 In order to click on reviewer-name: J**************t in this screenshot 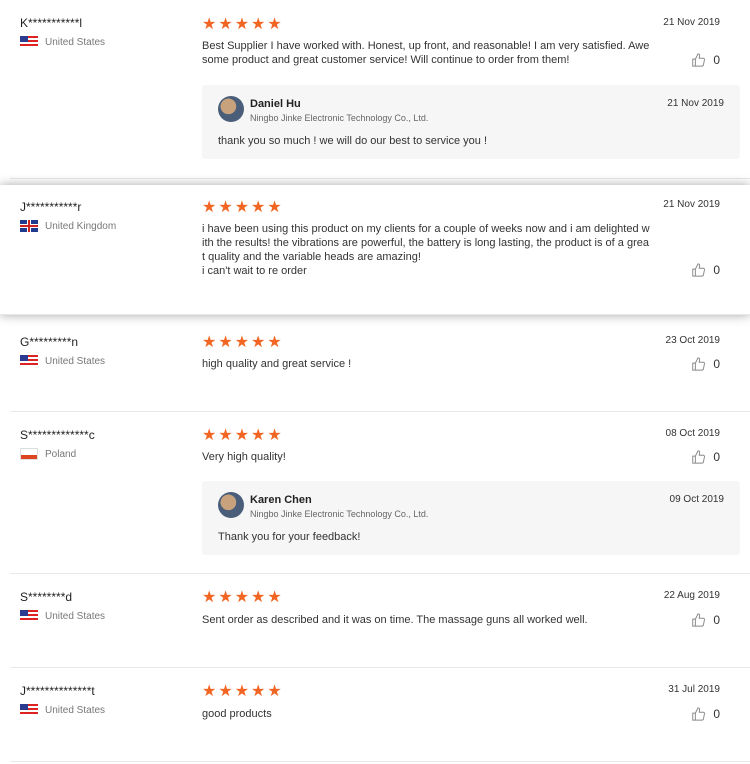, I will do `click(57, 691)`.